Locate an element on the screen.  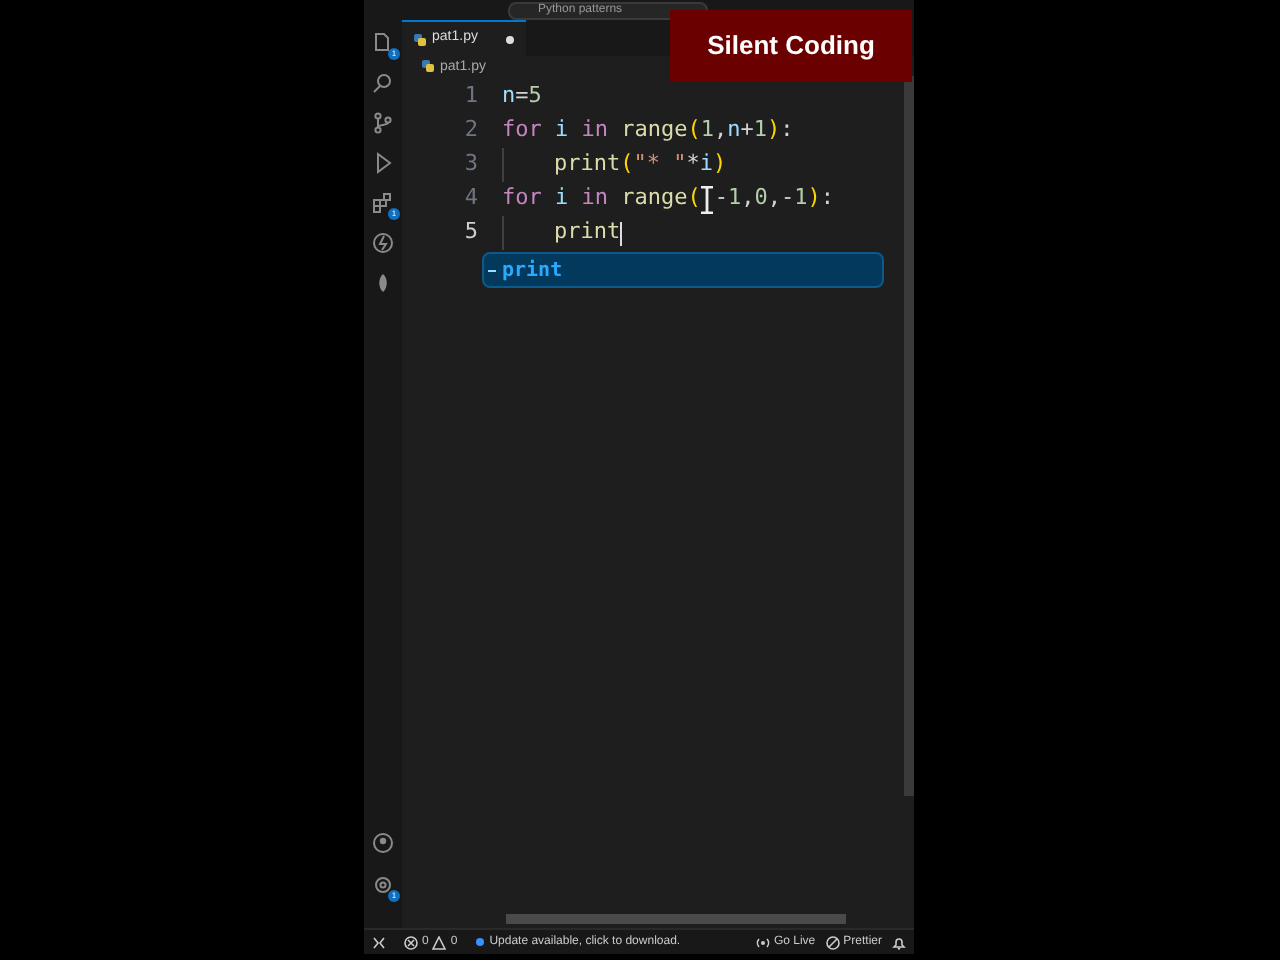
channel-name: Silent Coding is located at coordinates (791, 46).